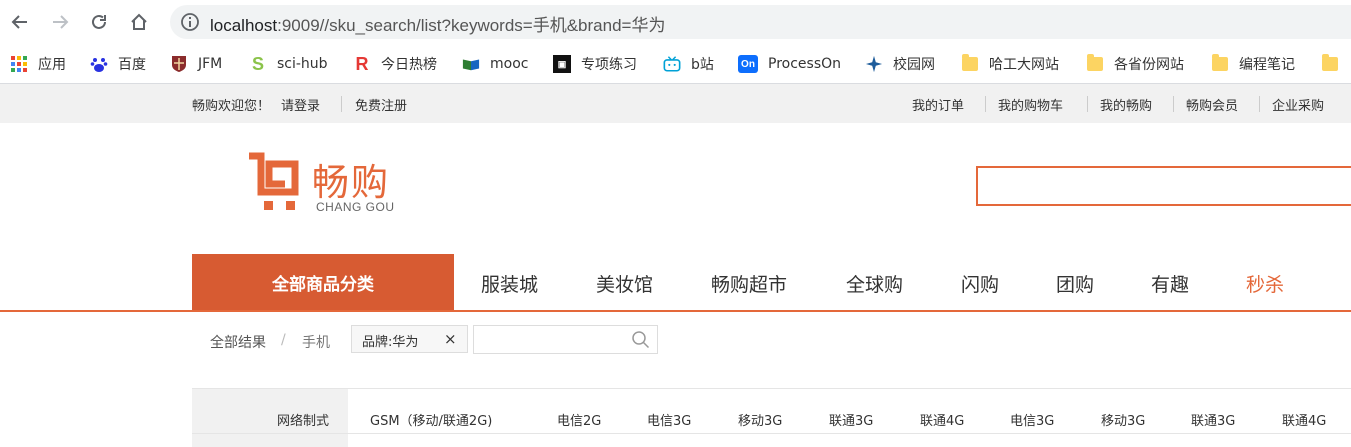 The height and width of the screenshot is (447, 1351). I want to click on info-icon, so click(190, 22).